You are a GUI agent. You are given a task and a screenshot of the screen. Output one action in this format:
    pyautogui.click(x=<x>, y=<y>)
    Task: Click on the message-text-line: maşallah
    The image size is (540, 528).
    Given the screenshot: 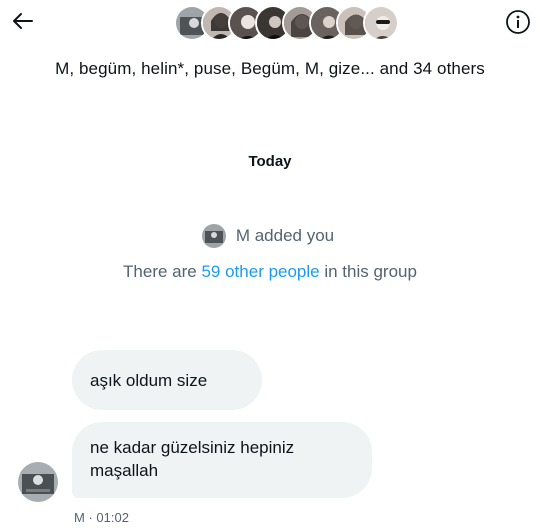 What is the action you would take?
    pyautogui.click(x=124, y=470)
    